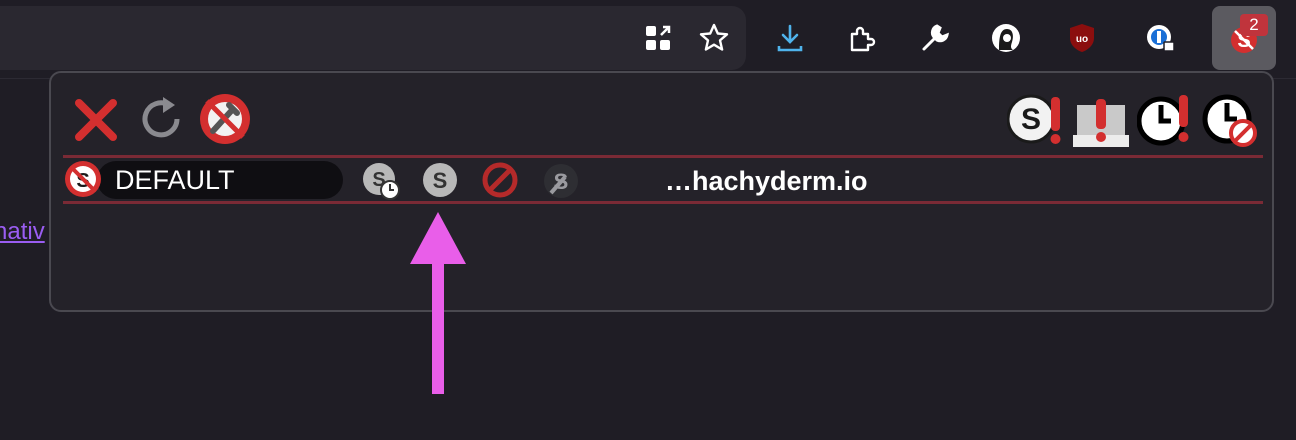  I want to click on apps-grid-icon, so click(658, 38).